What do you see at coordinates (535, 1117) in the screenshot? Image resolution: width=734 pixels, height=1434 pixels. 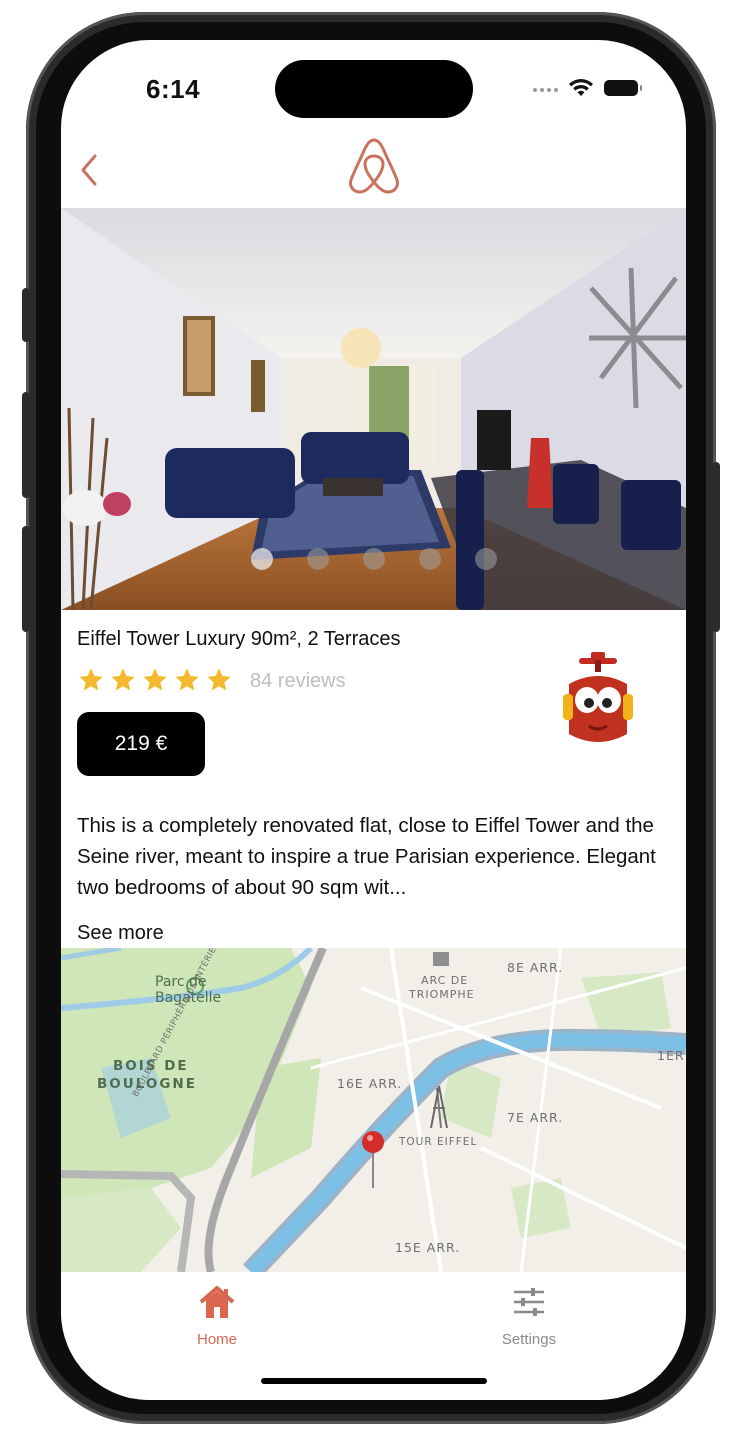 I see `map-label-7e: 7E ARR.` at bounding box center [535, 1117].